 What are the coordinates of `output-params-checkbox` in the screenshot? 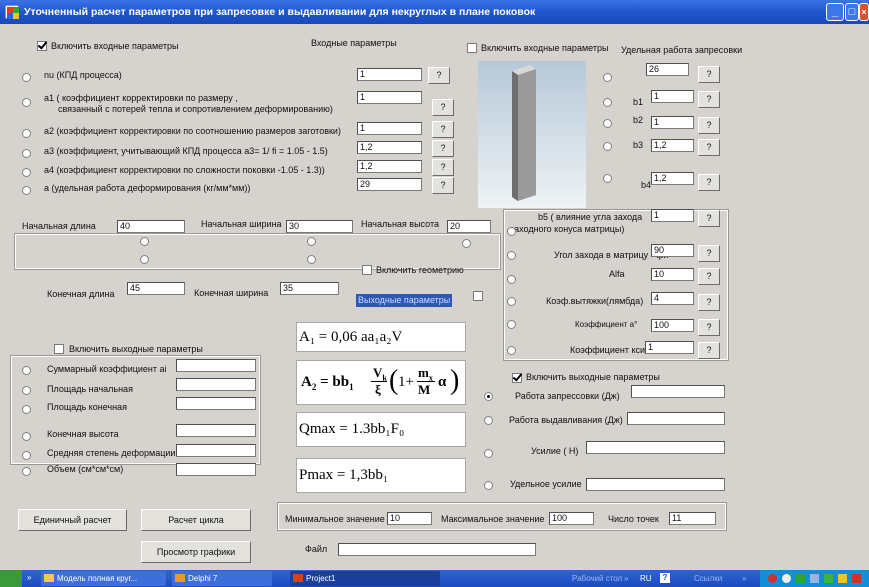 It's located at (478, 296).